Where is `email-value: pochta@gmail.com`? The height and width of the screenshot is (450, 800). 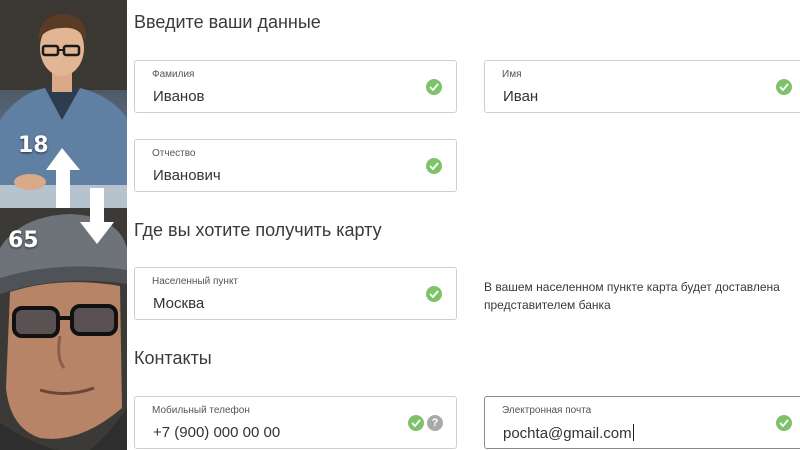 email-value: pochta@gmail.com is located at coordinates (567, 433).